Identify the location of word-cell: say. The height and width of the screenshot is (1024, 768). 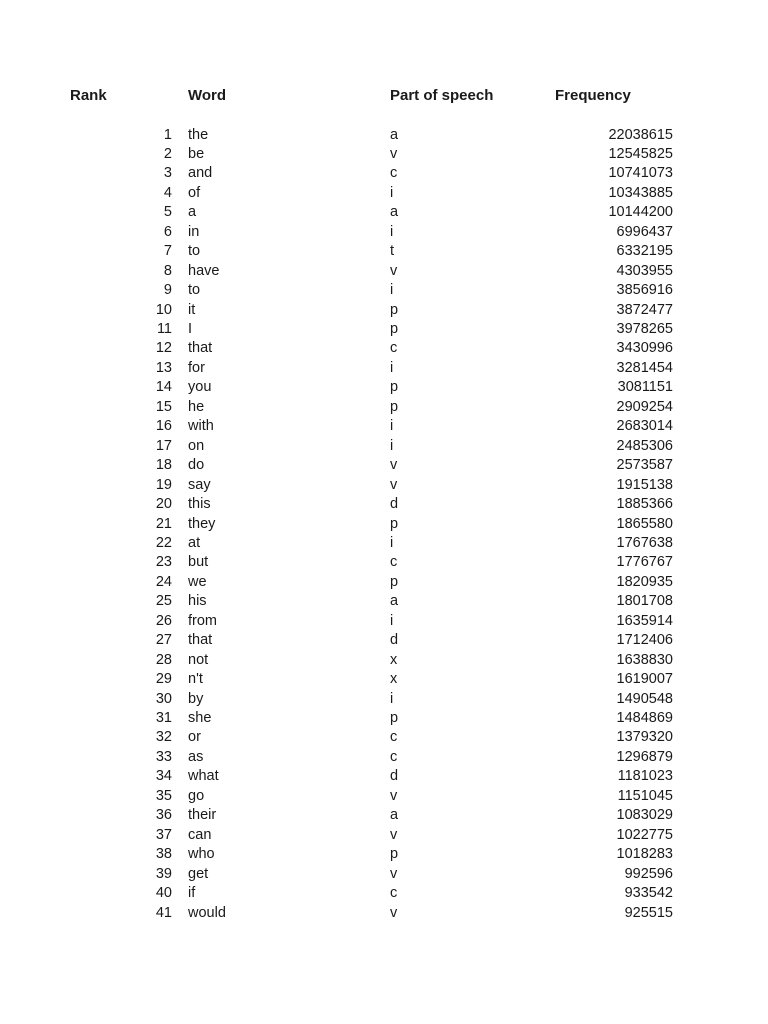
(199, 484).